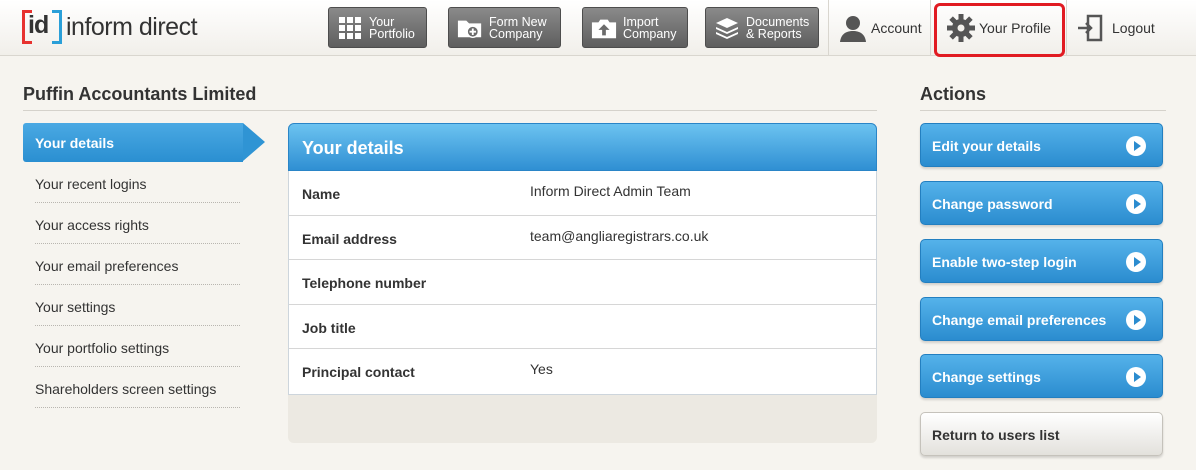 This screenshot has height=470, width=1196. I want to click on upload-icon, so click(604, 28).